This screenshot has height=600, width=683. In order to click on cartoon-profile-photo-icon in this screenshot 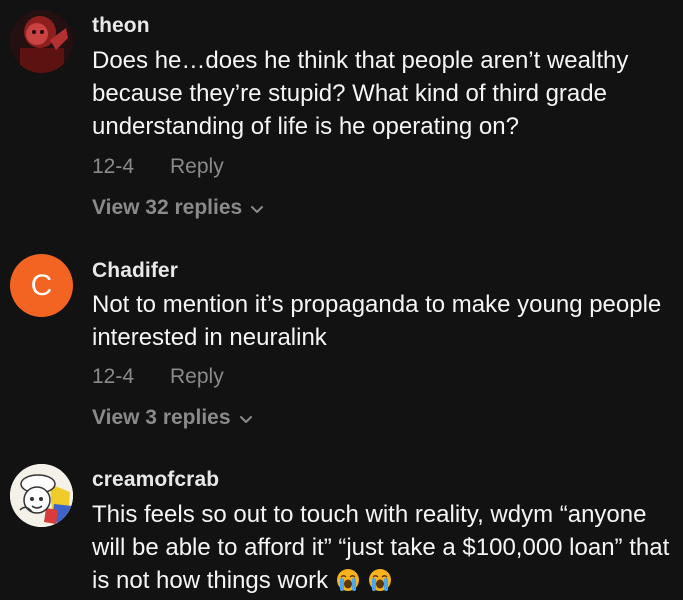, I will do `click(41, 495)`.